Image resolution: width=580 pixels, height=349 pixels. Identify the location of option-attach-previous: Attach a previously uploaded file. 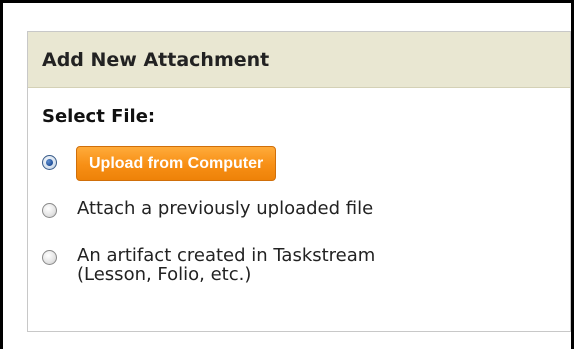
(207, 208).